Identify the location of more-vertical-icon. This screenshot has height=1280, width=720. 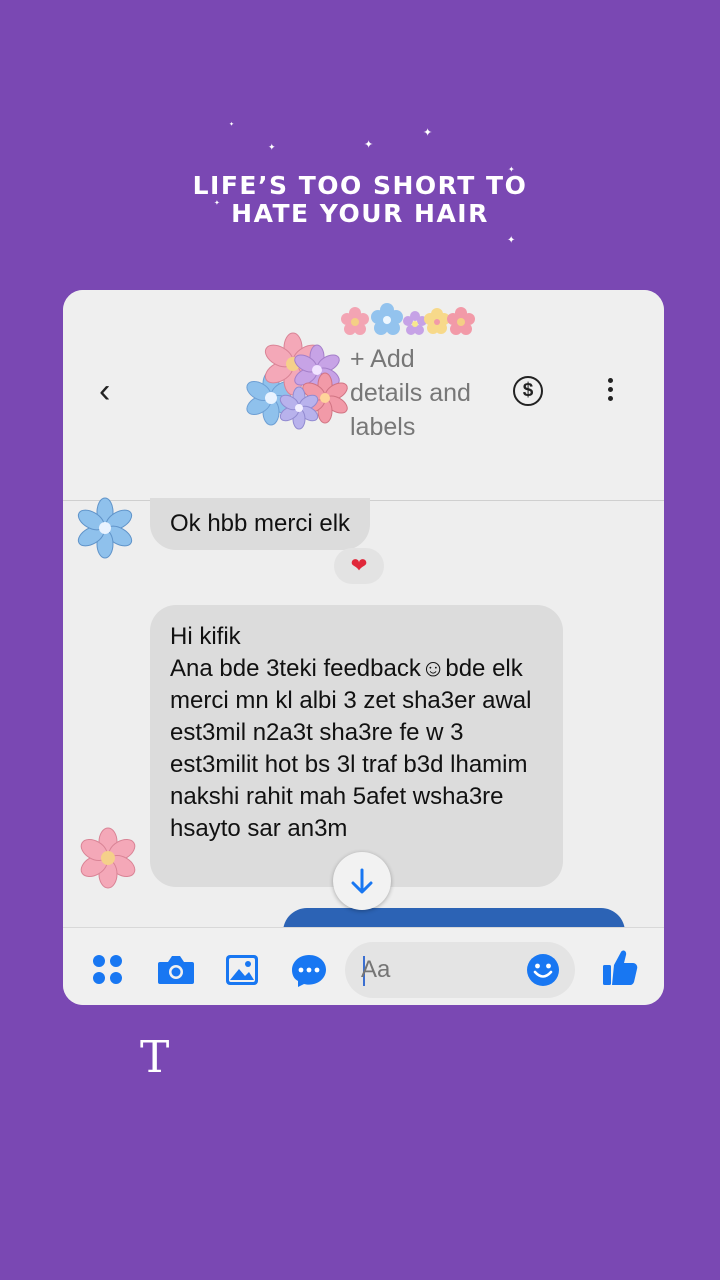
(610, 391).